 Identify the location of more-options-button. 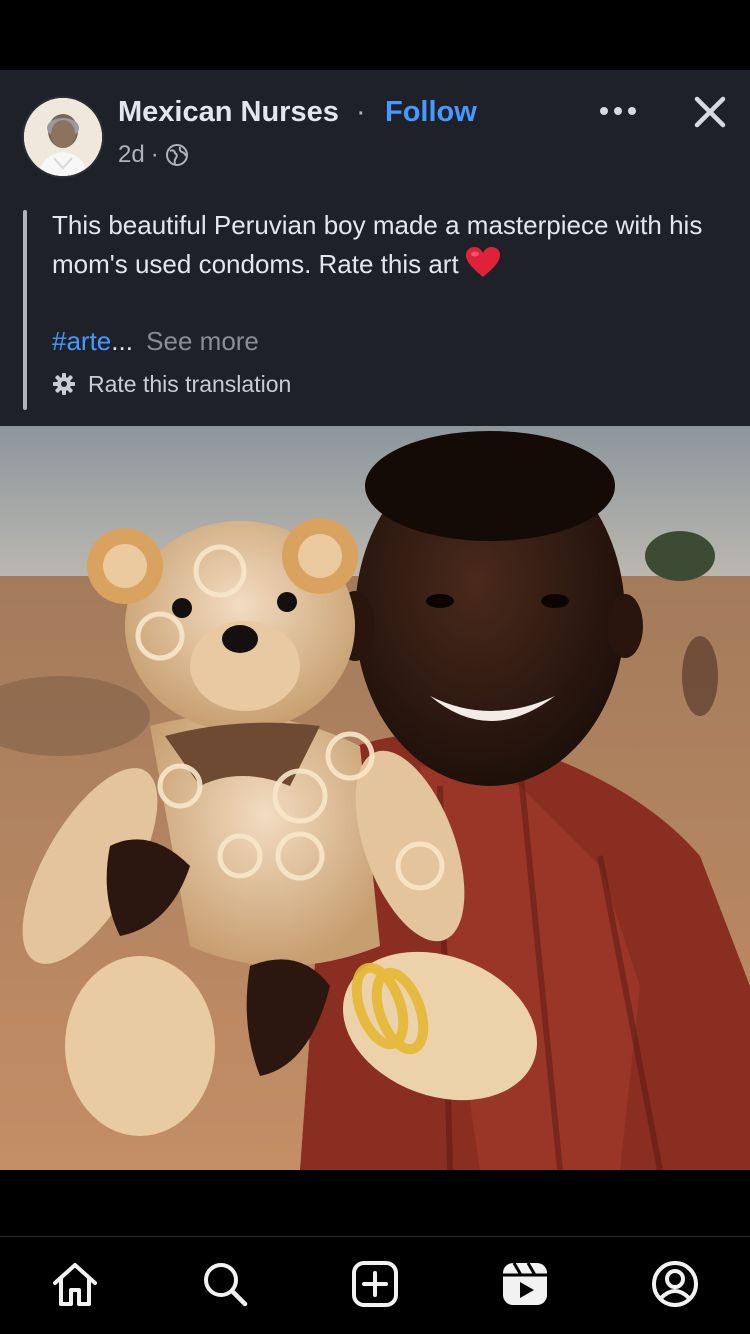
(618, 111).